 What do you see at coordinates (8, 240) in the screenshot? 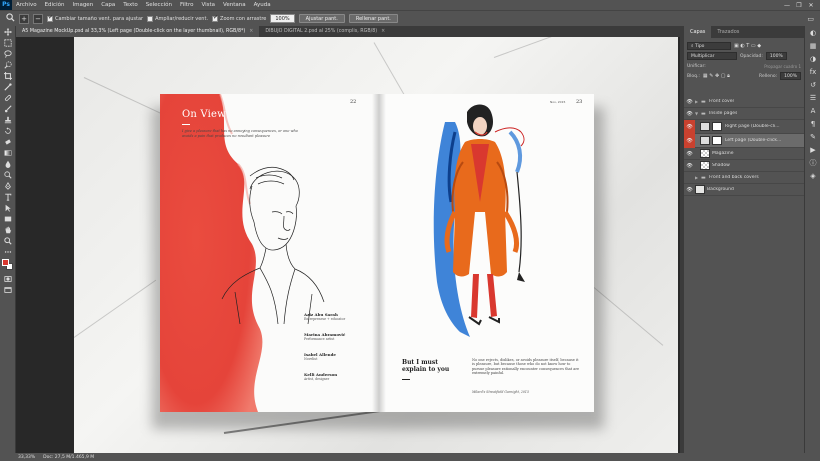
I see `zoom-tool-sidebar-icon` at bounding box center [8, 240].